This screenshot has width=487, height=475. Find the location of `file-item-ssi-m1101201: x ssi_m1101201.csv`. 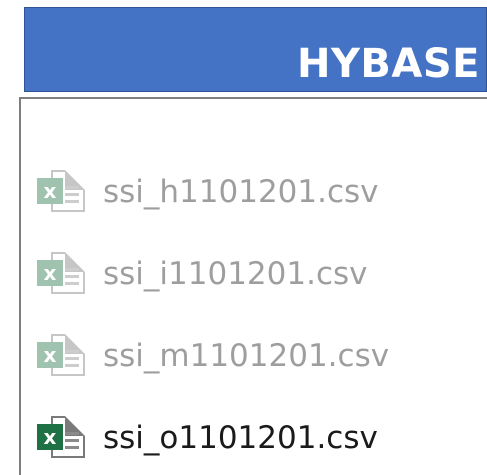

file-item-ssi-m1101201: x ssi_m1101201.csv is located at coordinates (255, 356).